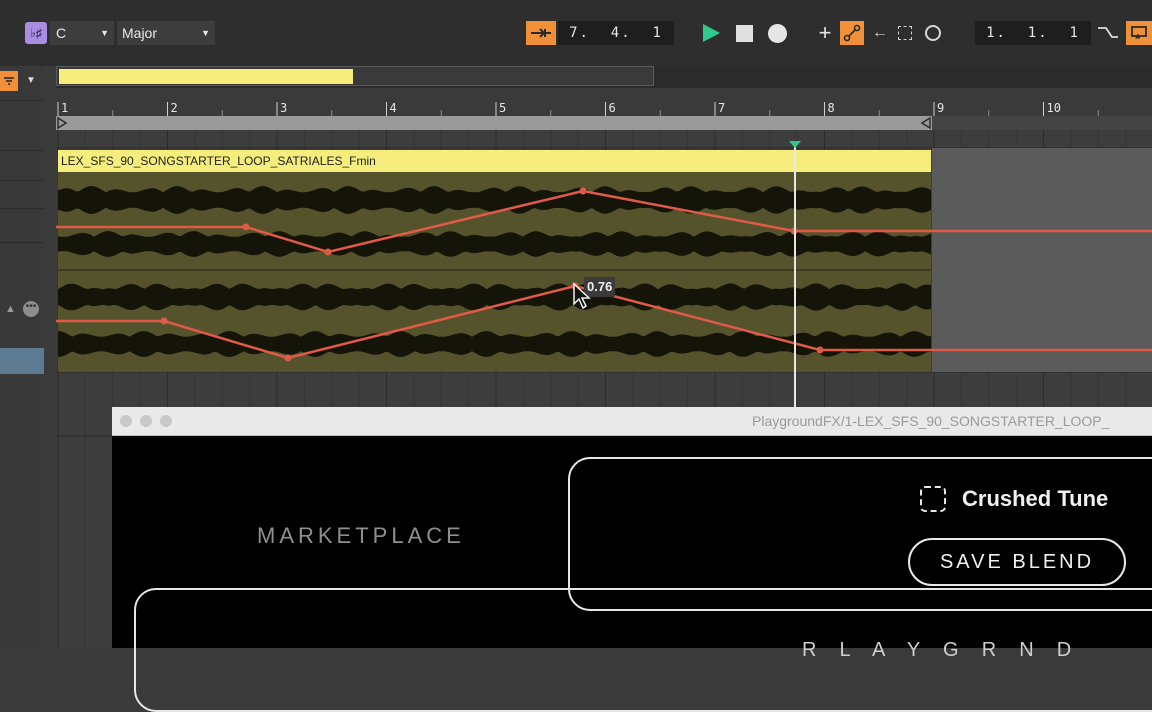 Image resolution: width=1152 pixels, height=712 pixels. Describe the element at coordinates (582, 296) in the screenshot. I see `mouse-cursor-icon` at that location.